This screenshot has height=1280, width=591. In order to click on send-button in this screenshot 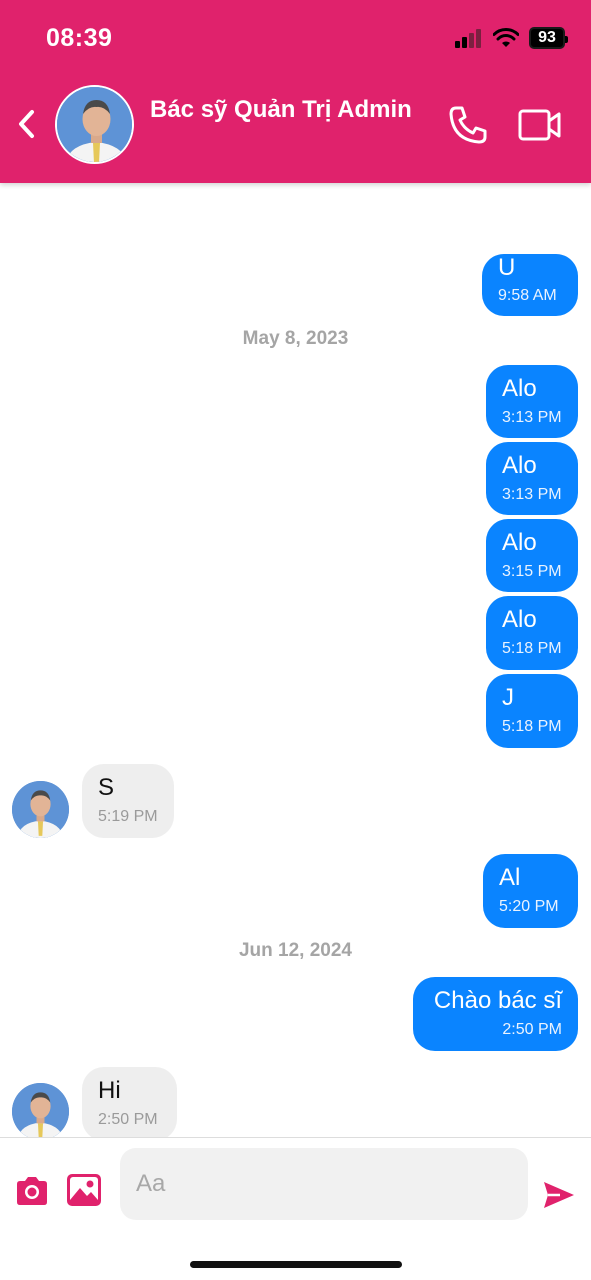, I will do `click(559, 1195)`.